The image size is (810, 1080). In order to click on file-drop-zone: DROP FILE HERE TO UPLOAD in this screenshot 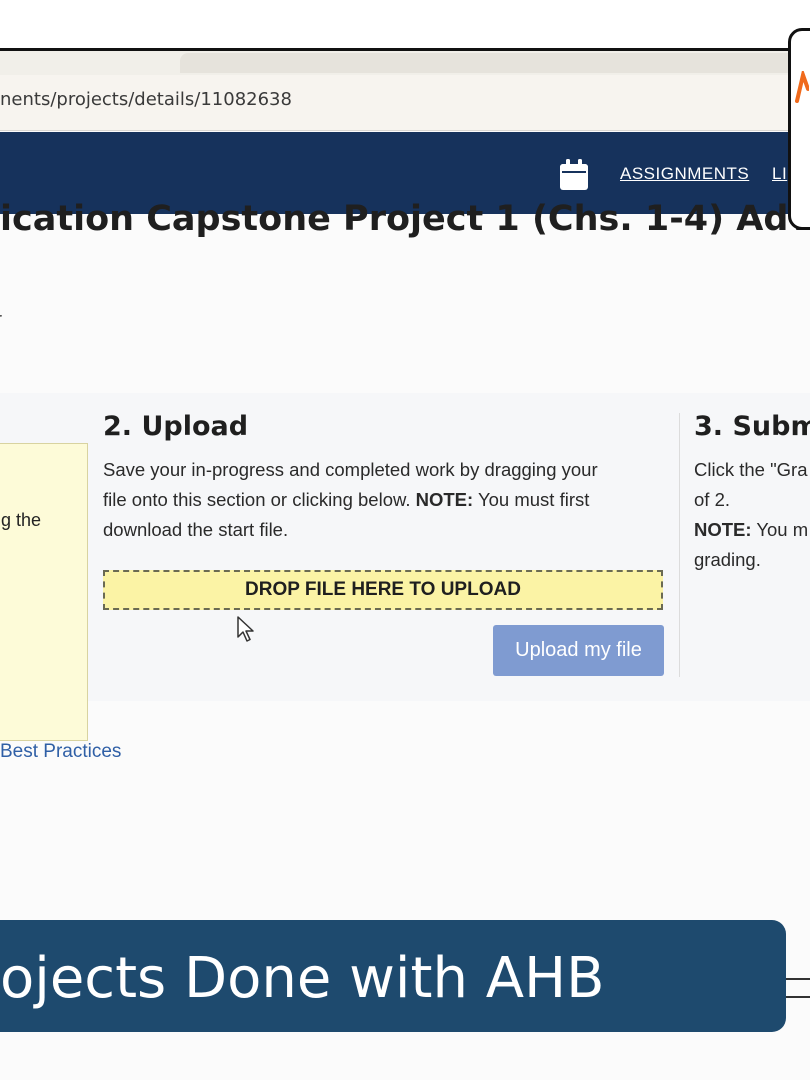, I will do `click(383, 590)`.